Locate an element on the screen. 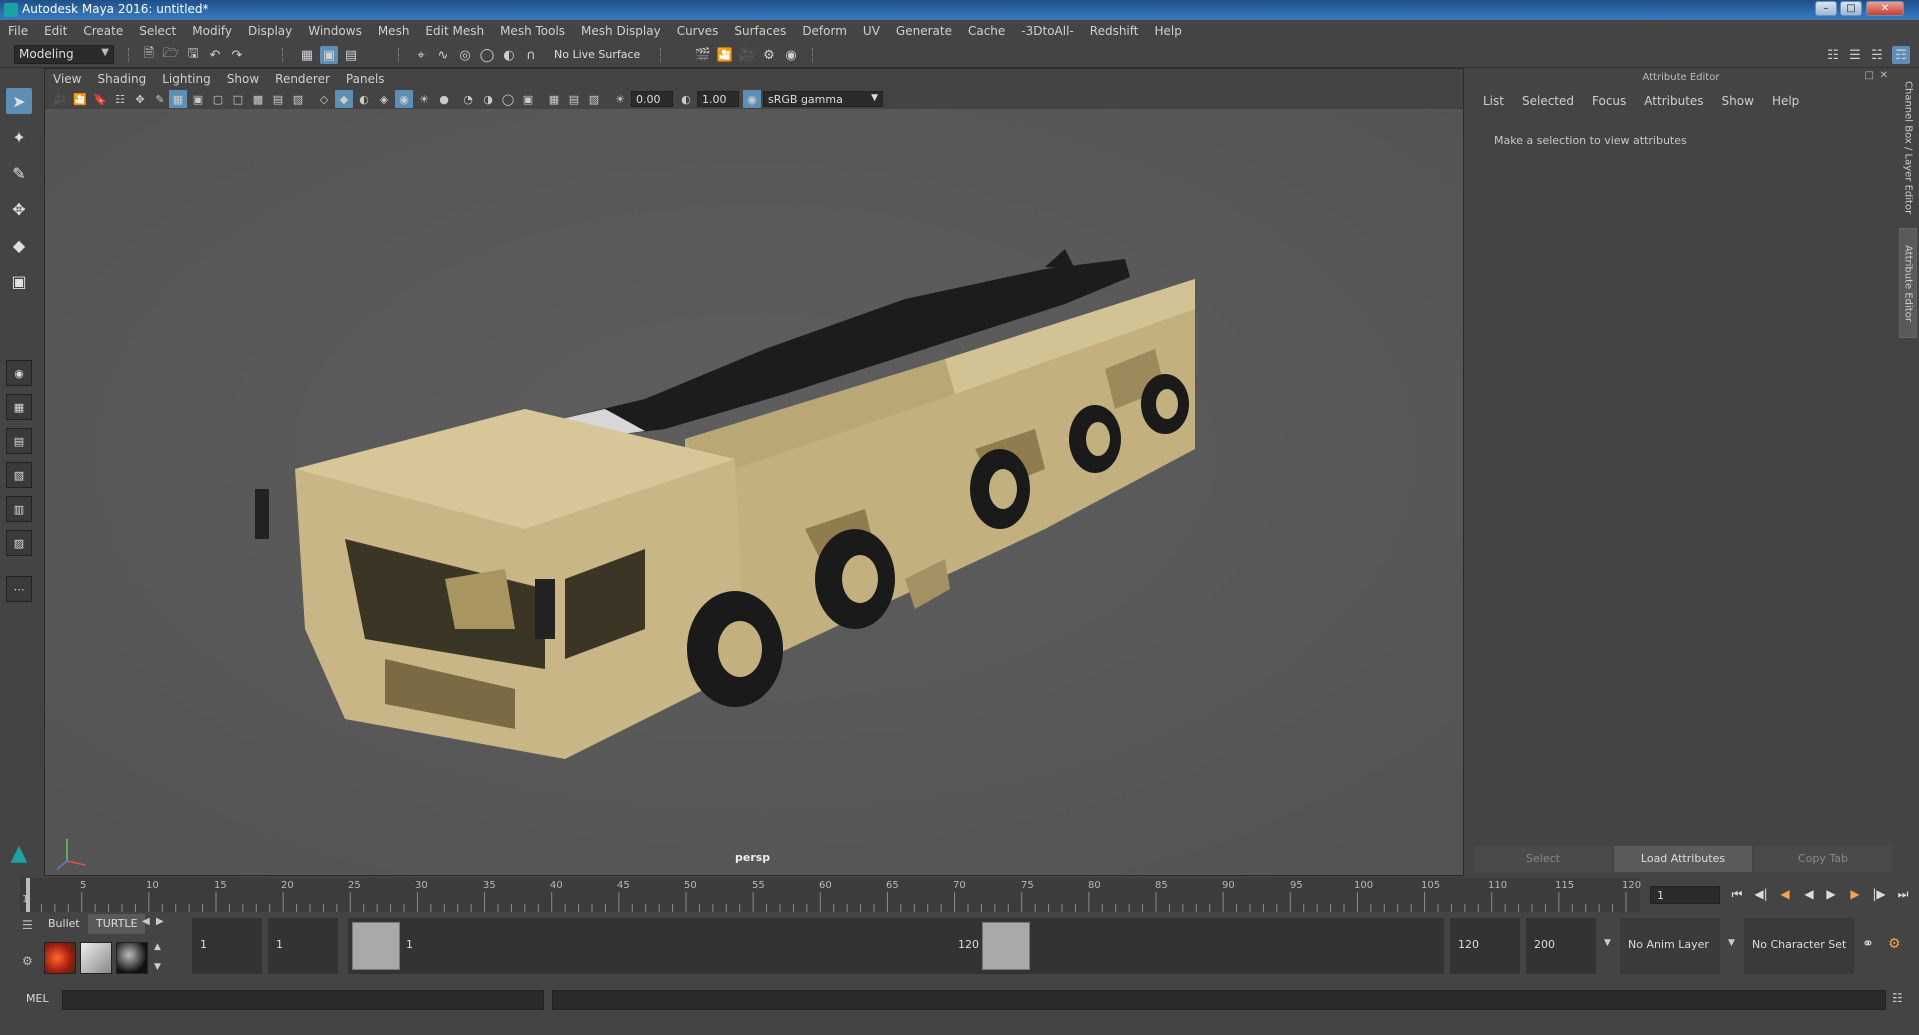 This screenshot has width=1919, height=1035. playback-start-field: 1 is located at coordinates (303, 946).